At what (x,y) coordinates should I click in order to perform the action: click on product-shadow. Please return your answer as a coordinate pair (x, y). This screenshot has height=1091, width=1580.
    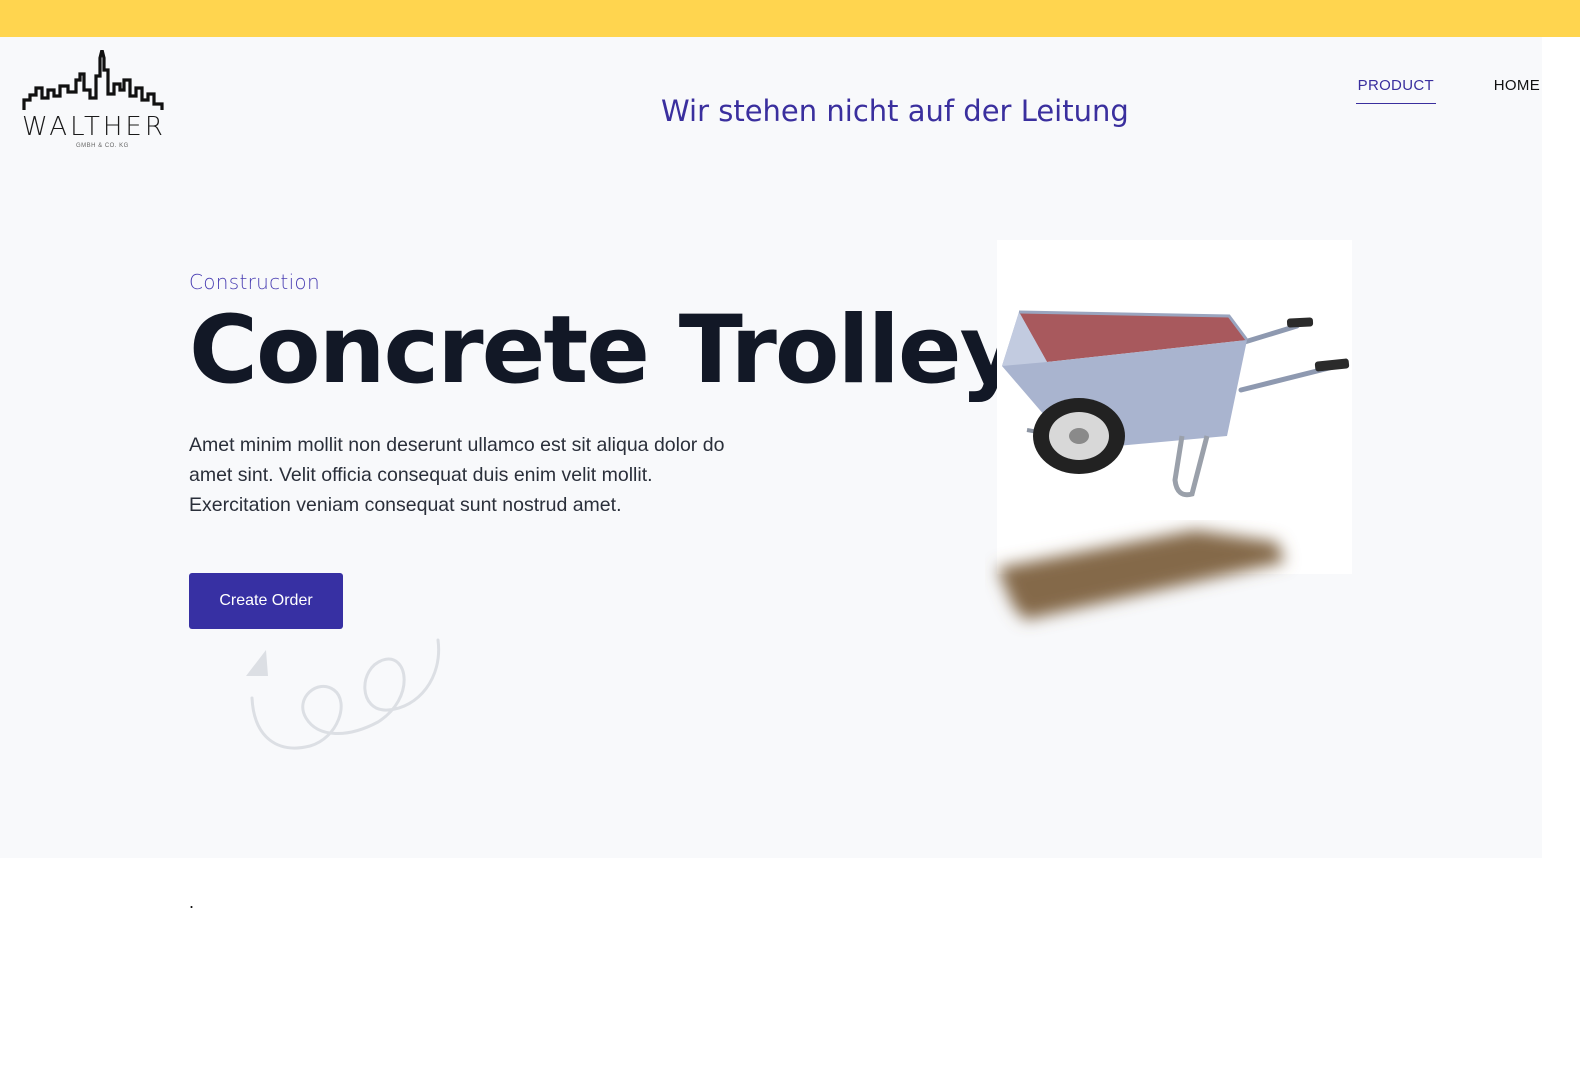
    Looking at the image, I should click on (1141, 575).